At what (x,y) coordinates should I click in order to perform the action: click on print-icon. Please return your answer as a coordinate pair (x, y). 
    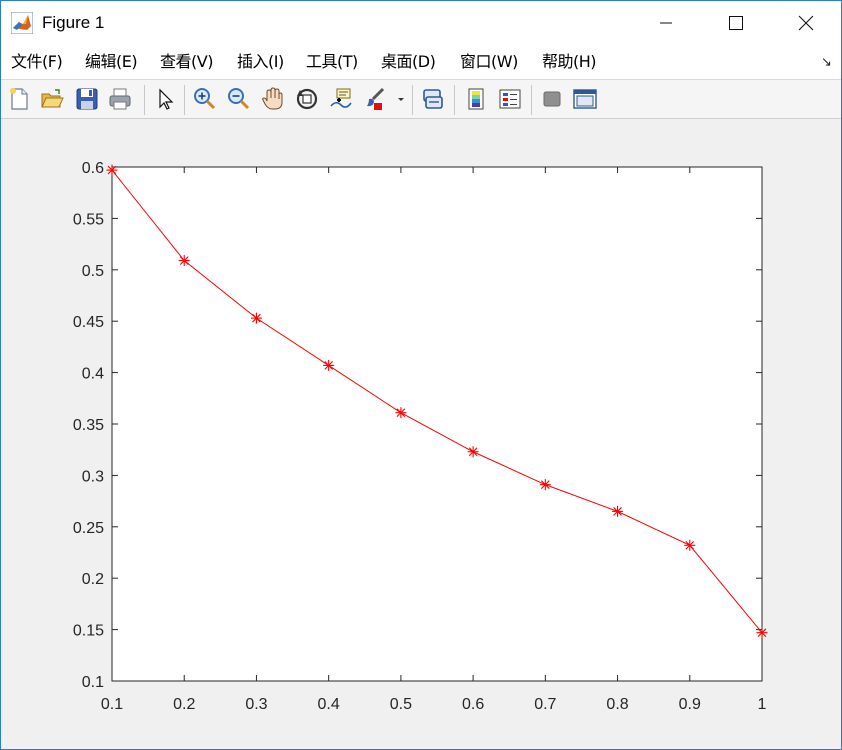
    Looking at the image, I should click on (120, 99).